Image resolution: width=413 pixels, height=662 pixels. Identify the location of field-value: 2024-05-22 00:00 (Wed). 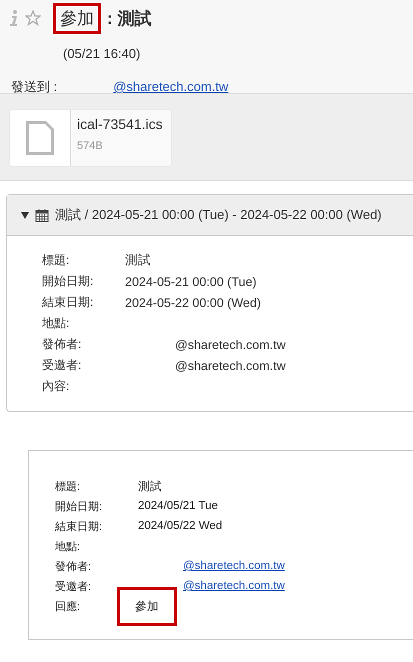
(193, 303).